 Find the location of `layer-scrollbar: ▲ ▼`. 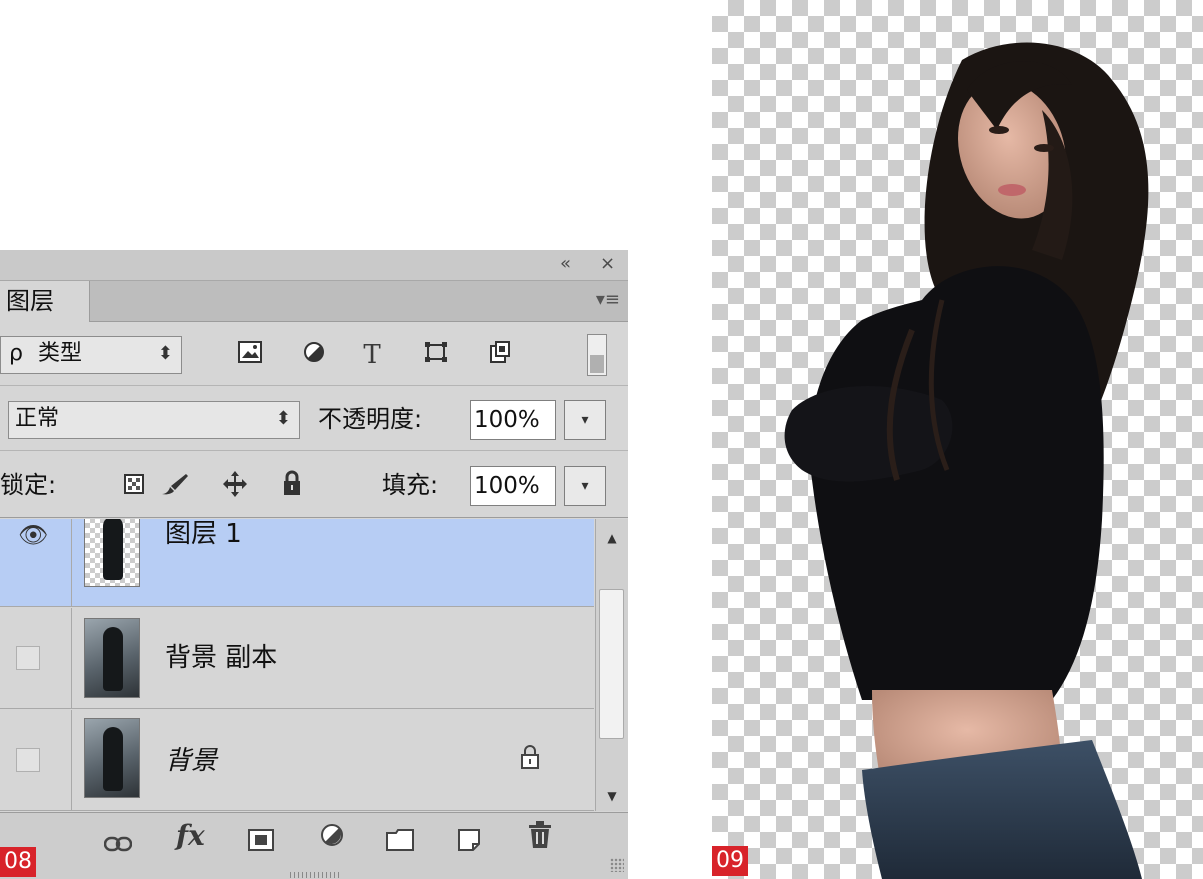

layer-scrollbar: ▲ ▼ is located at coordinates (611, 665).